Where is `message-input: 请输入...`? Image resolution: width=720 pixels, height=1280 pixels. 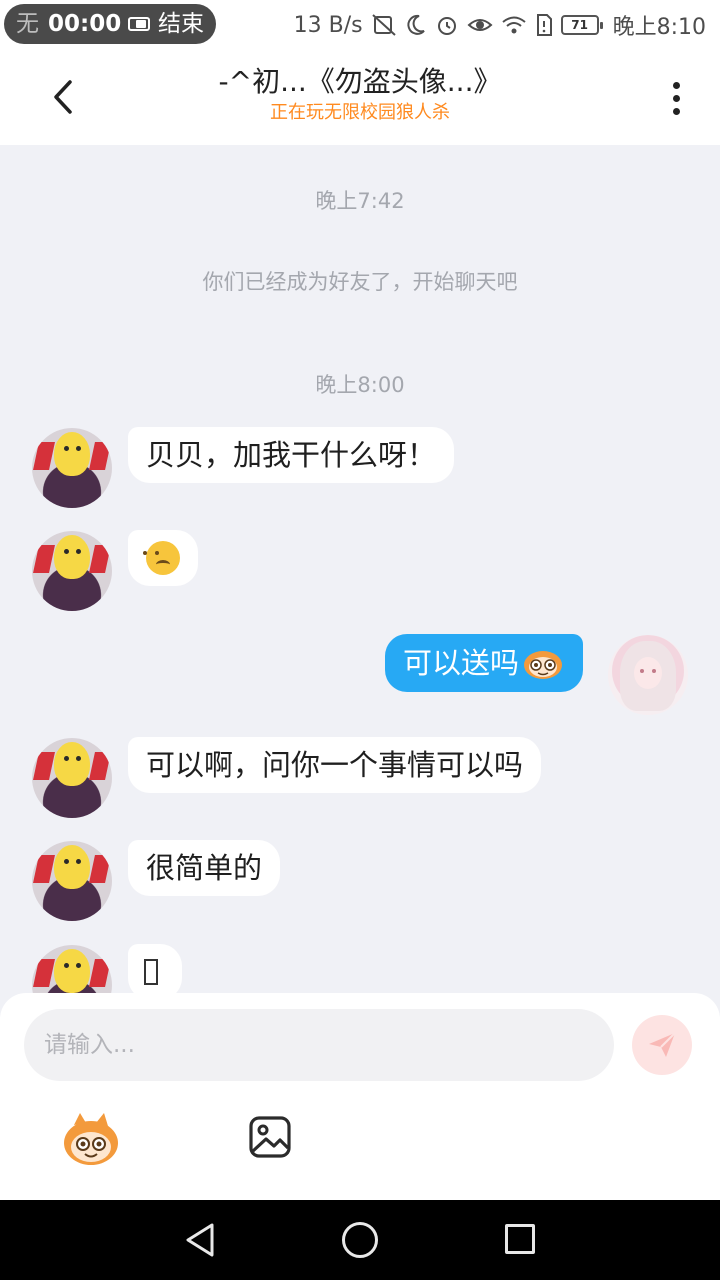 message-input: 请输入... is located at coordinates (319, 1045).